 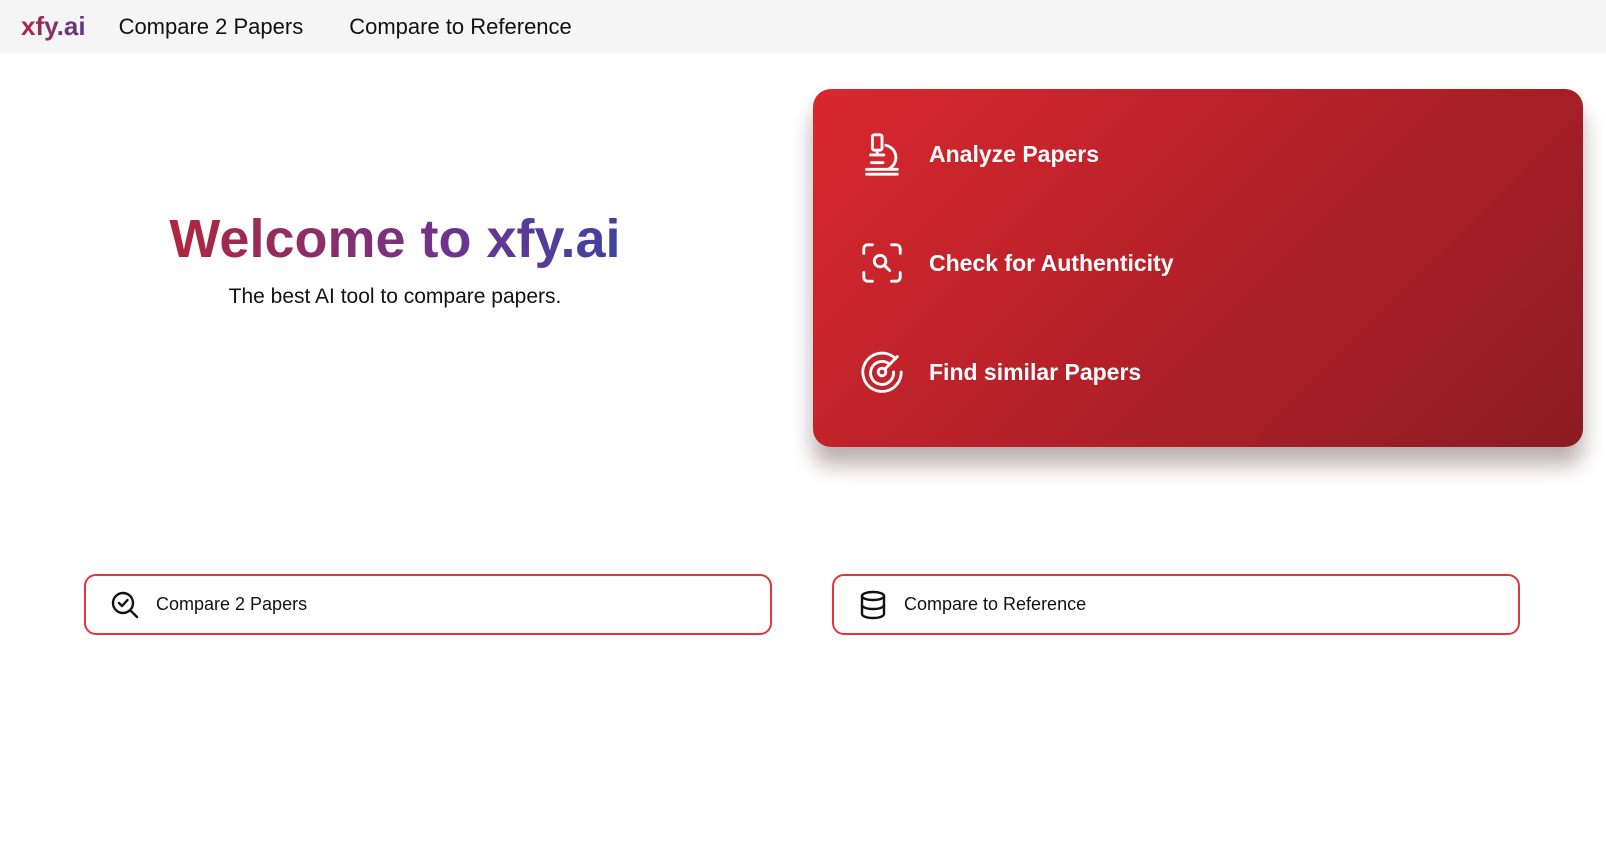 I want to click on feature-label: Find similar Papers, so click(x=1035, y=371).